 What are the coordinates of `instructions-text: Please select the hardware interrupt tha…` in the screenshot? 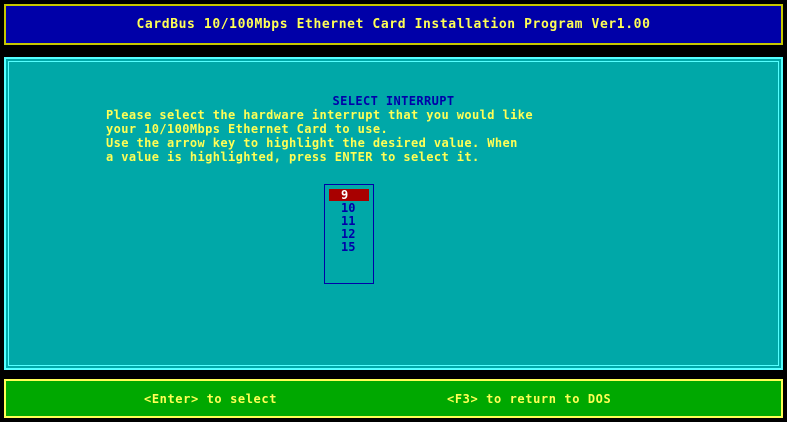 It's located at (319, 136).